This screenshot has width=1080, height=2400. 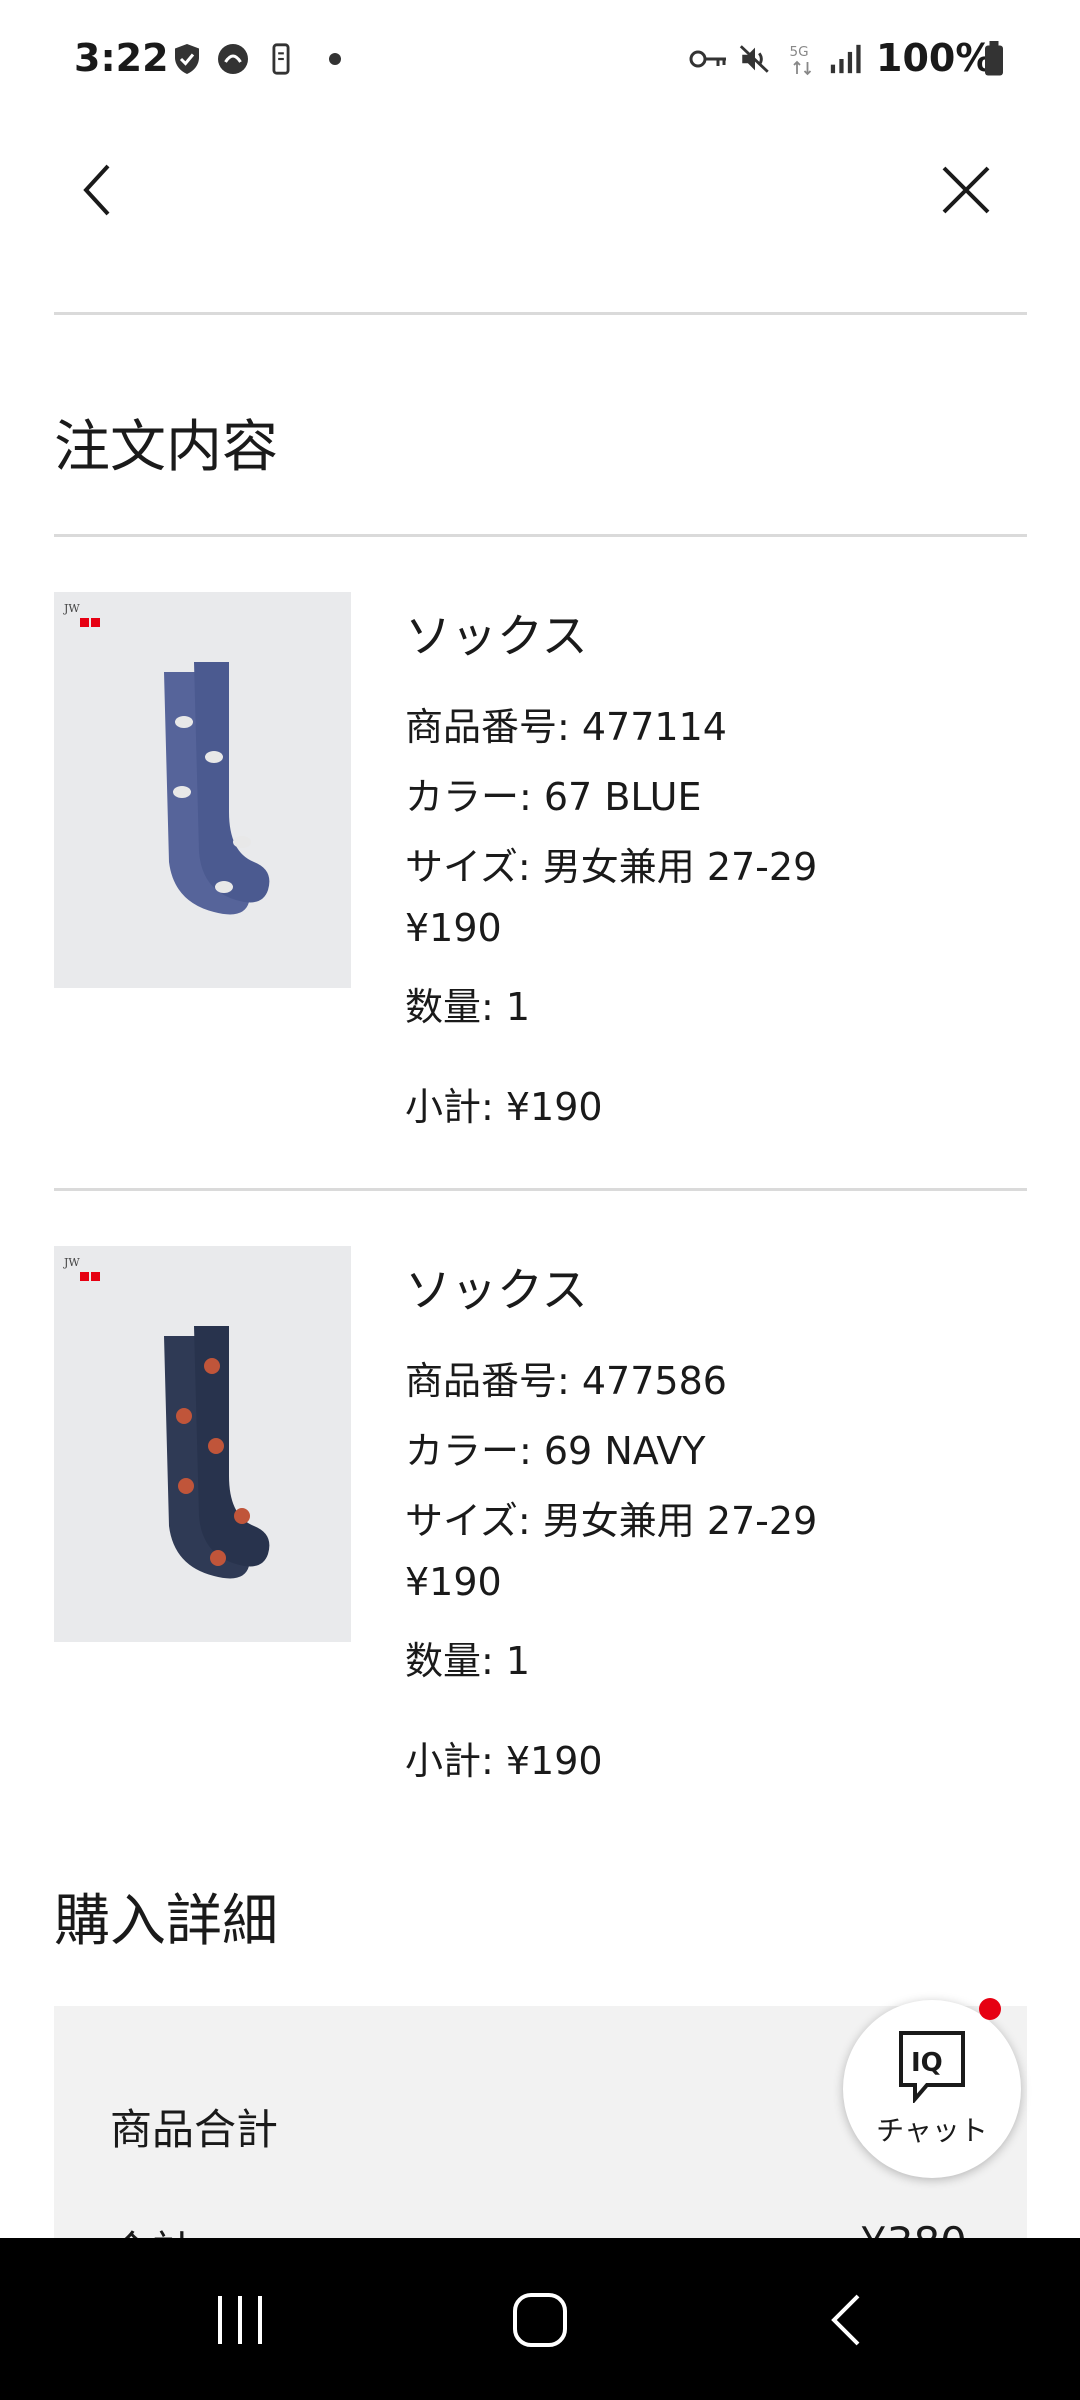 What do you see at coordinates (553, 797) in the screenshot?
I see `product-color: カラー: 67 BLUE` at bounding box center [553, 797].